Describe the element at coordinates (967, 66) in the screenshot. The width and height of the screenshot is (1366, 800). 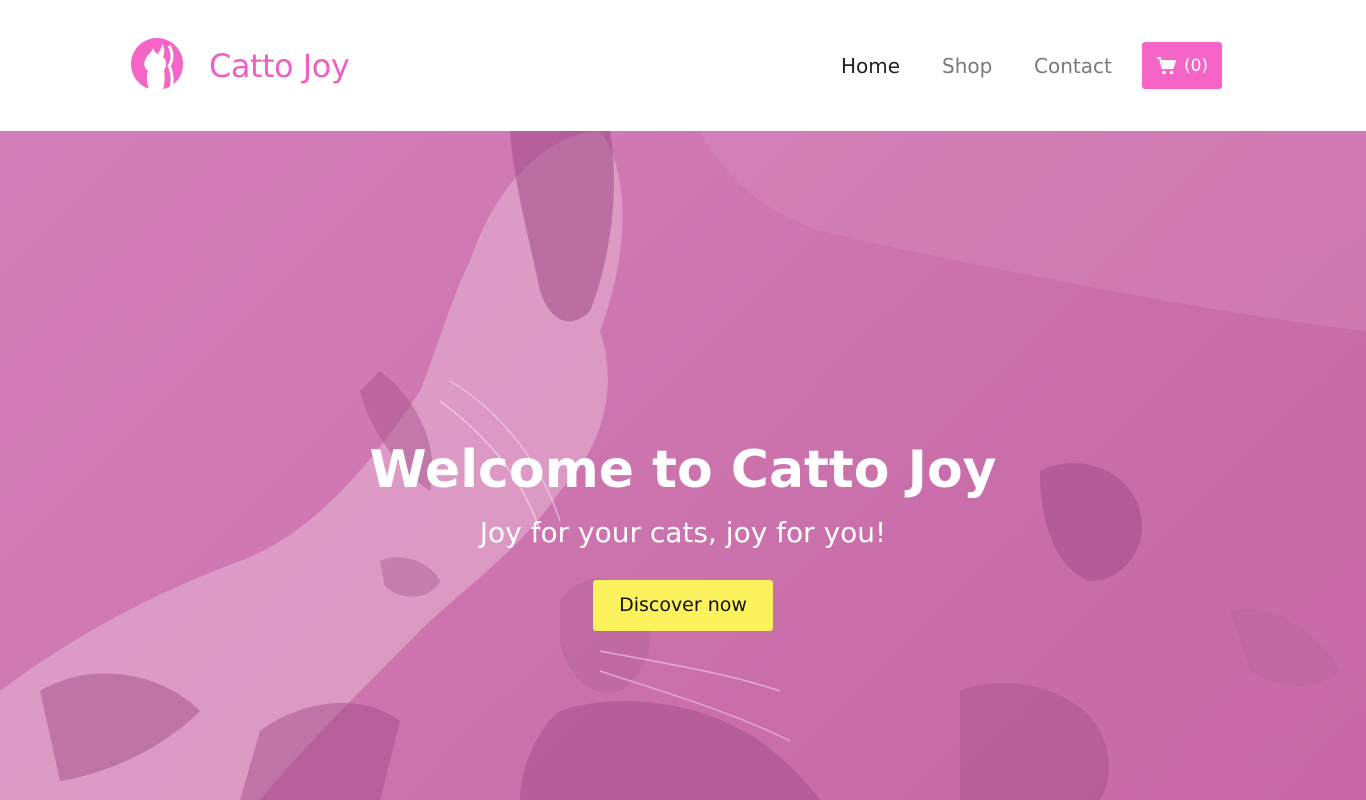
I see `nav-shop: Shop` at that location.